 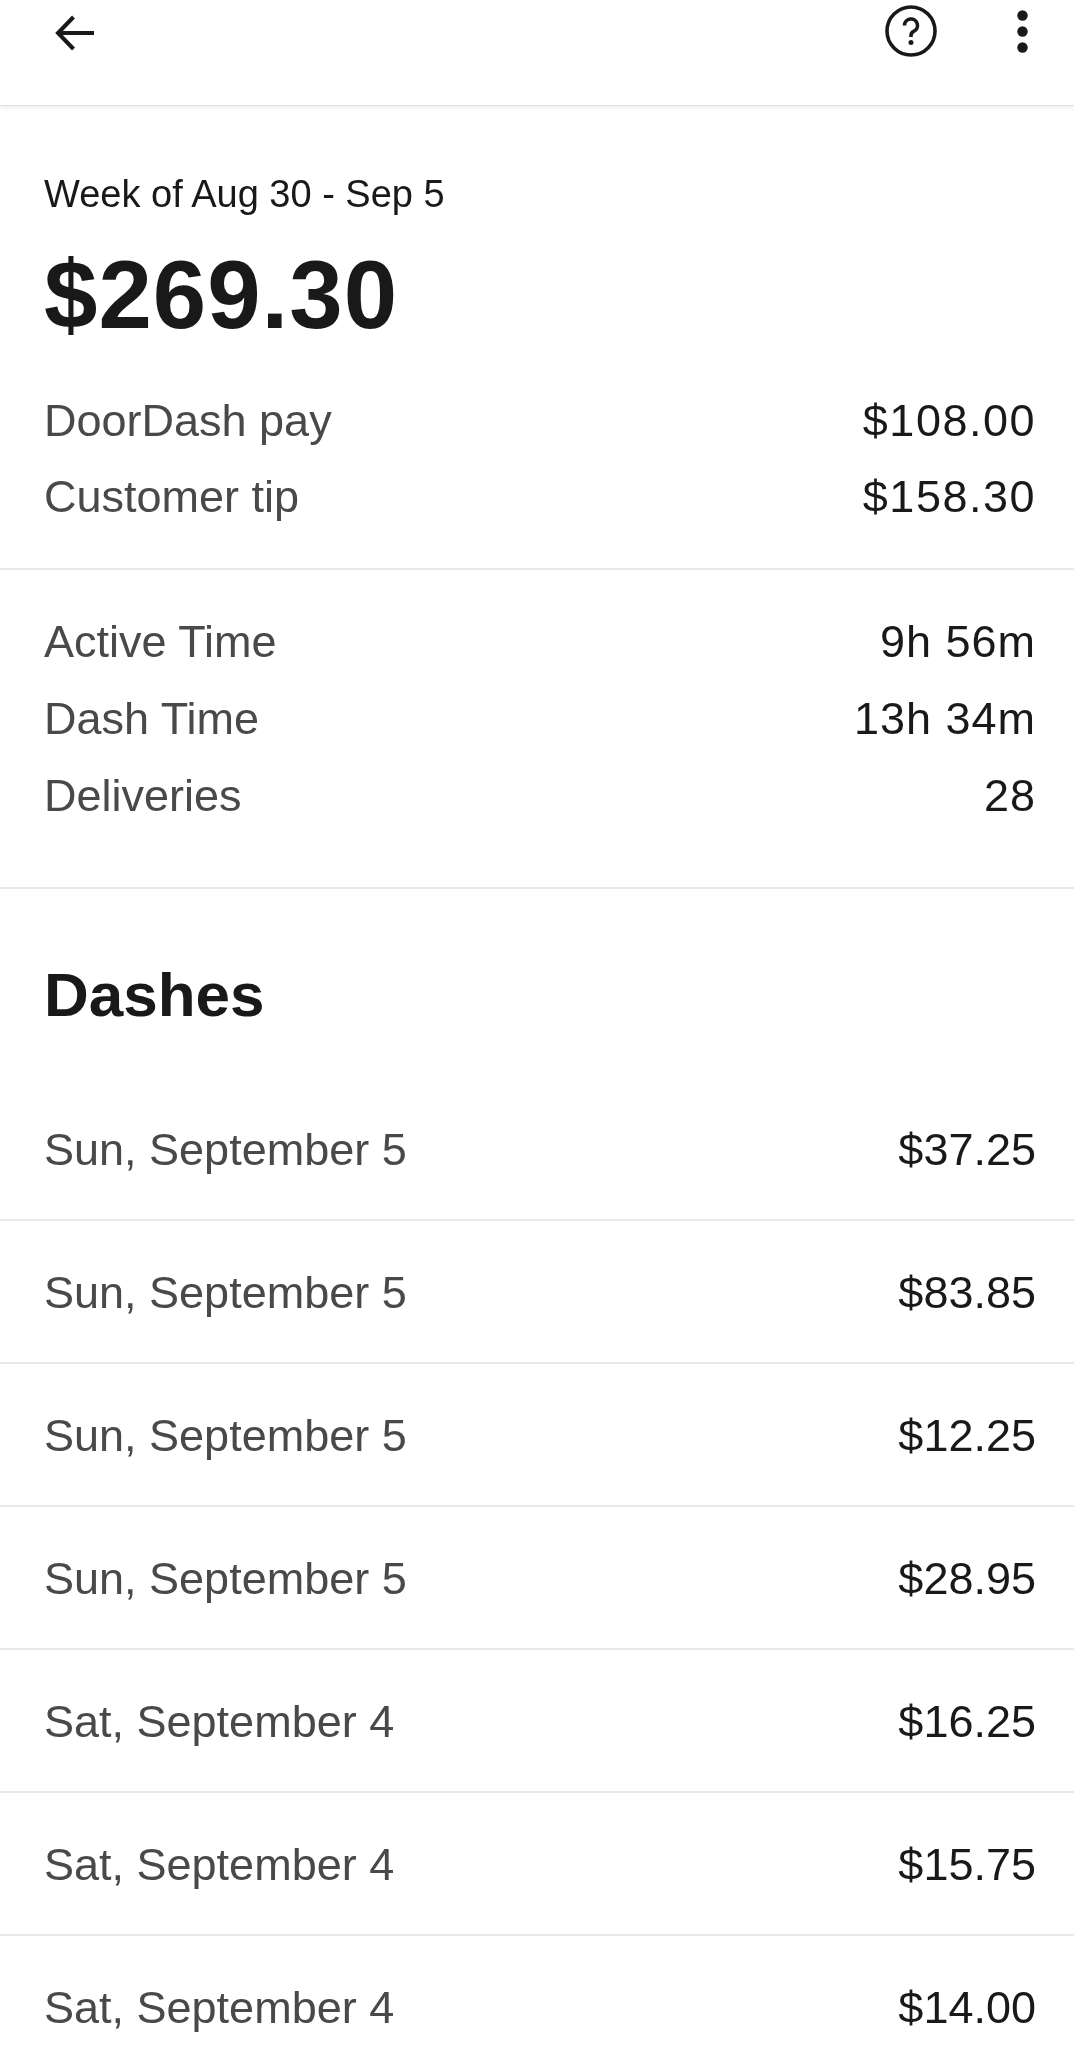 I want to click on back-arrow-icon, so click(x=74, y=33).